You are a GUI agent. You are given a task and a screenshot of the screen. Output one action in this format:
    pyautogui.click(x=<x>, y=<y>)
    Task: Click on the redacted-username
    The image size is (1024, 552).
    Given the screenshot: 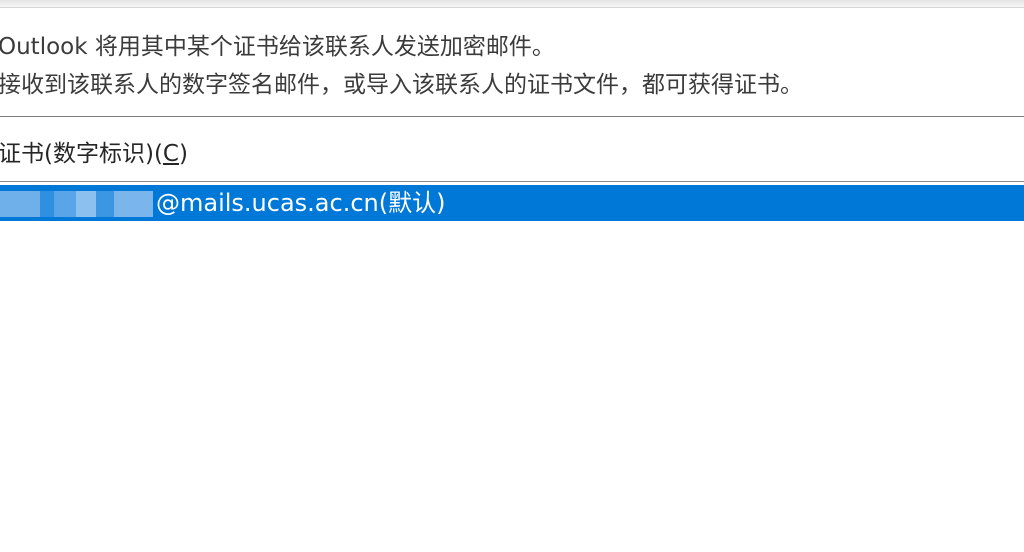 What is the action you would take?
    pyautogui.click(x=76, y=204)
    